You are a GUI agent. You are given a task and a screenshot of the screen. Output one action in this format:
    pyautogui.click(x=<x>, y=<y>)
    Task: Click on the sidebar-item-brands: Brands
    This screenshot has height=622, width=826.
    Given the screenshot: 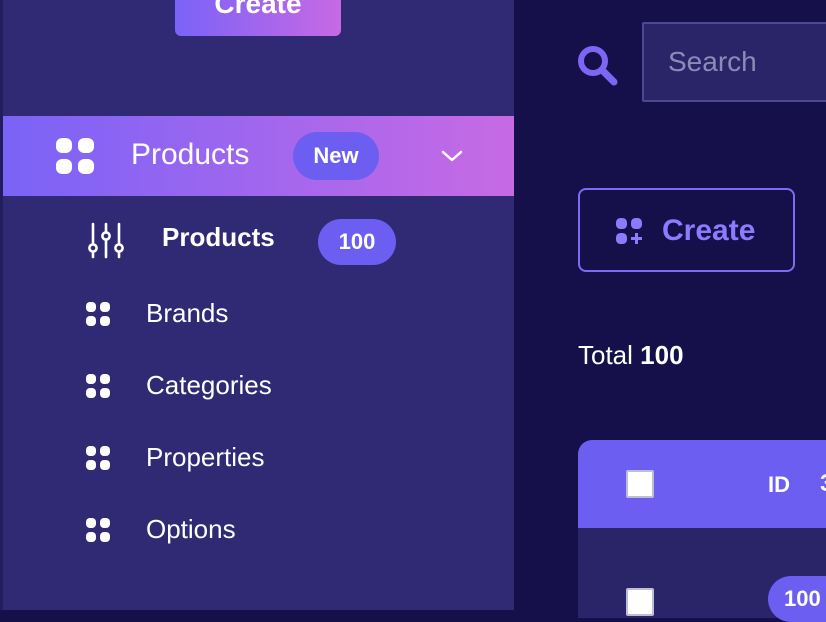 What is the action you would take?
    pyautogui.click(x=257, y=312)
    